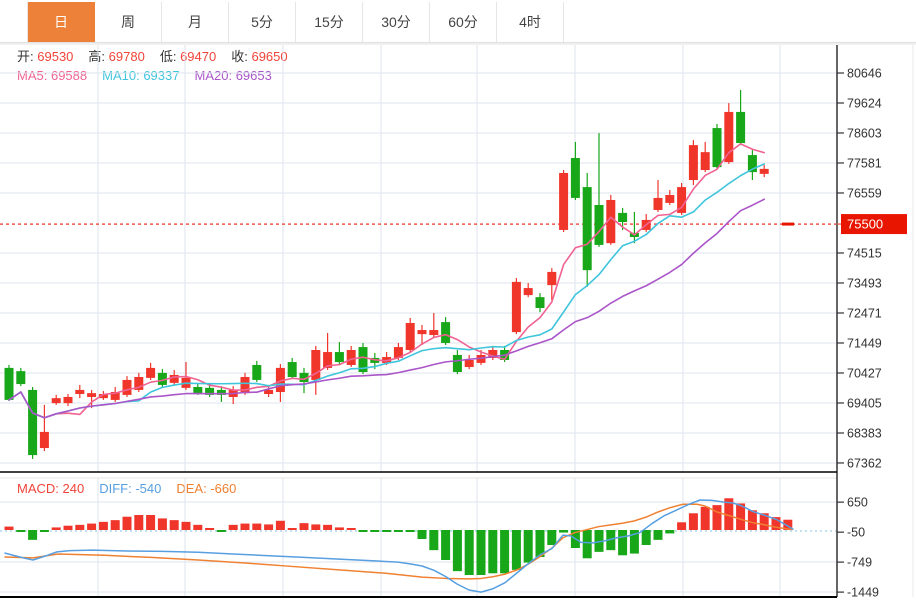 This screenshot has height=603, width=916. What do you see at coordinates (864, 283) in the screenshot?
I see `price-axis-label: 73493` at bounding box center [864, 283].